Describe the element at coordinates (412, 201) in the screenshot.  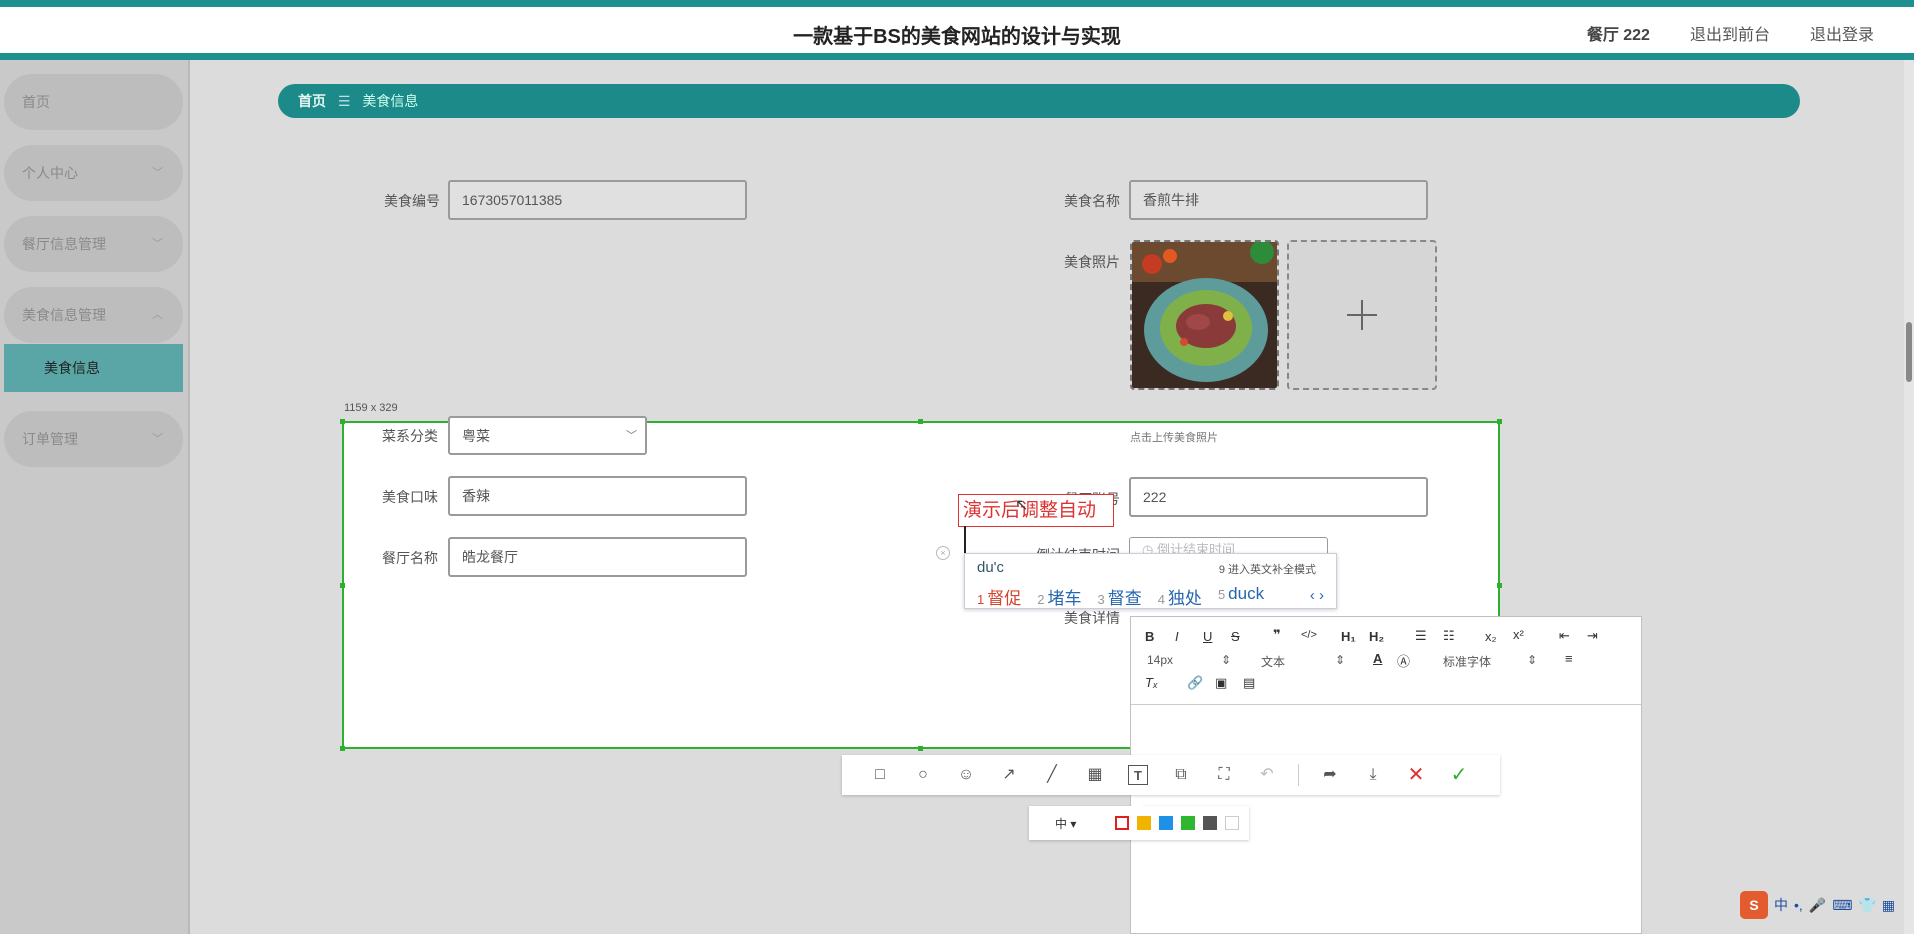
I see `food-id-label: 美食编号` at that location.